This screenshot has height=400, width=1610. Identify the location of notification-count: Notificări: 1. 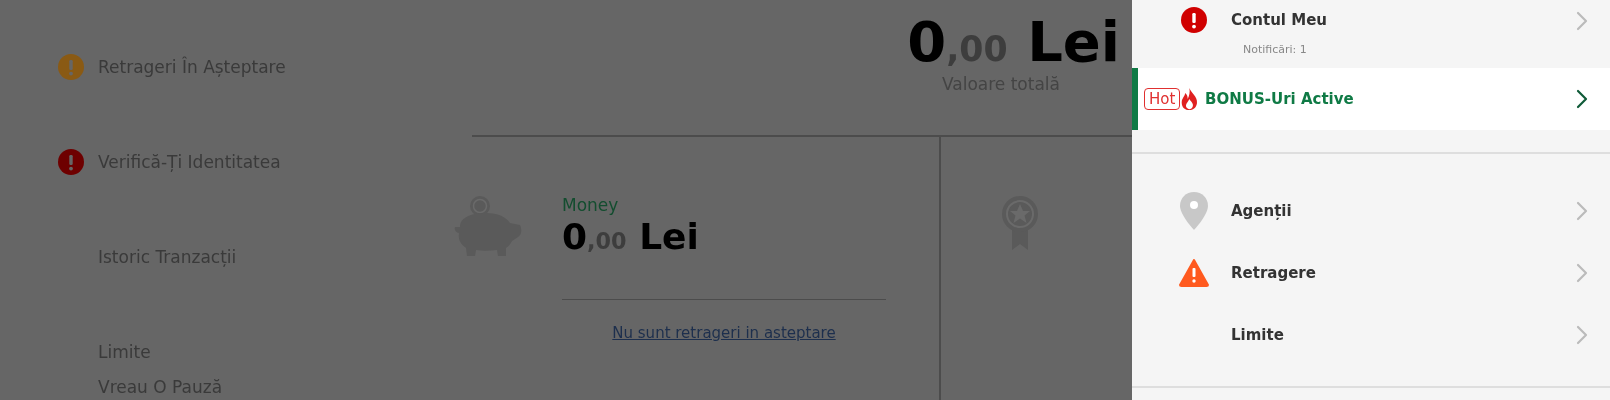
(1275, 49).